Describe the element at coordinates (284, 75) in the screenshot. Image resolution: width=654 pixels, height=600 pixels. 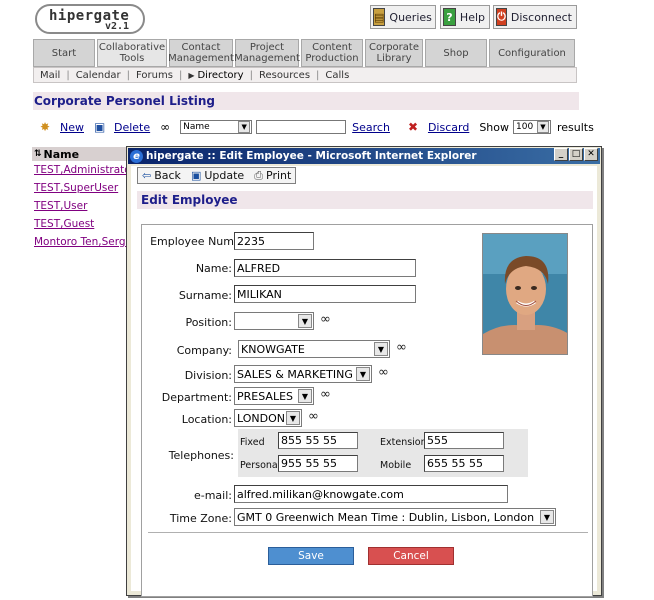
I see `subnav-resources: Resources` at that location.